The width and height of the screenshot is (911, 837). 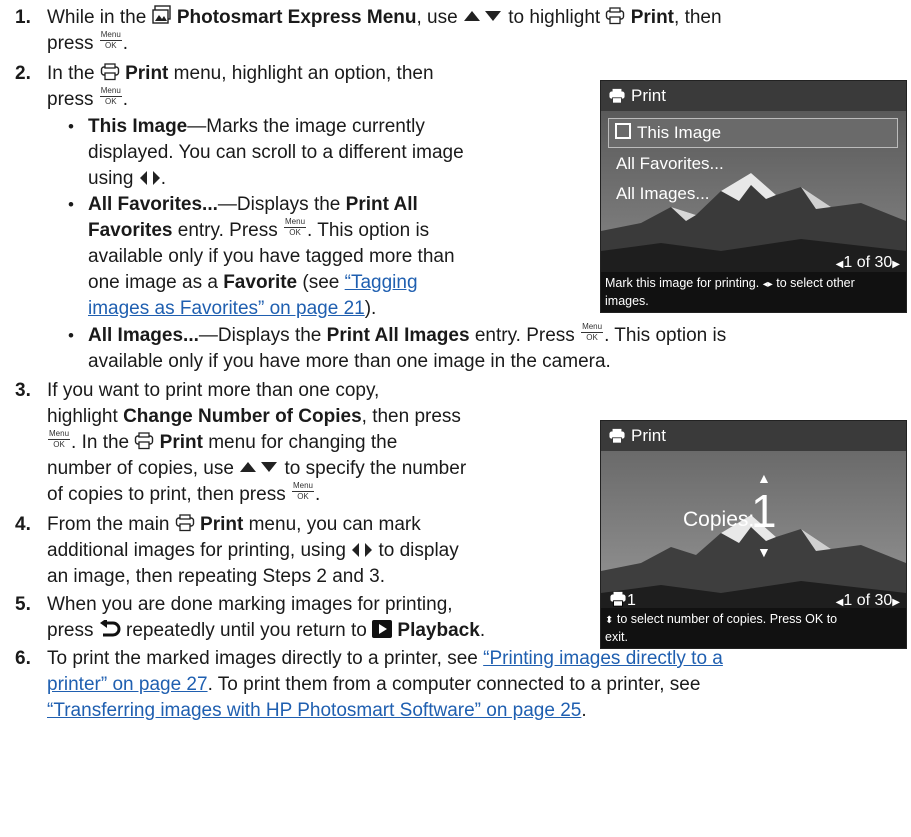 I want to click on left-right-arrows-icon: ◂▸, so click(x=767, y=284).